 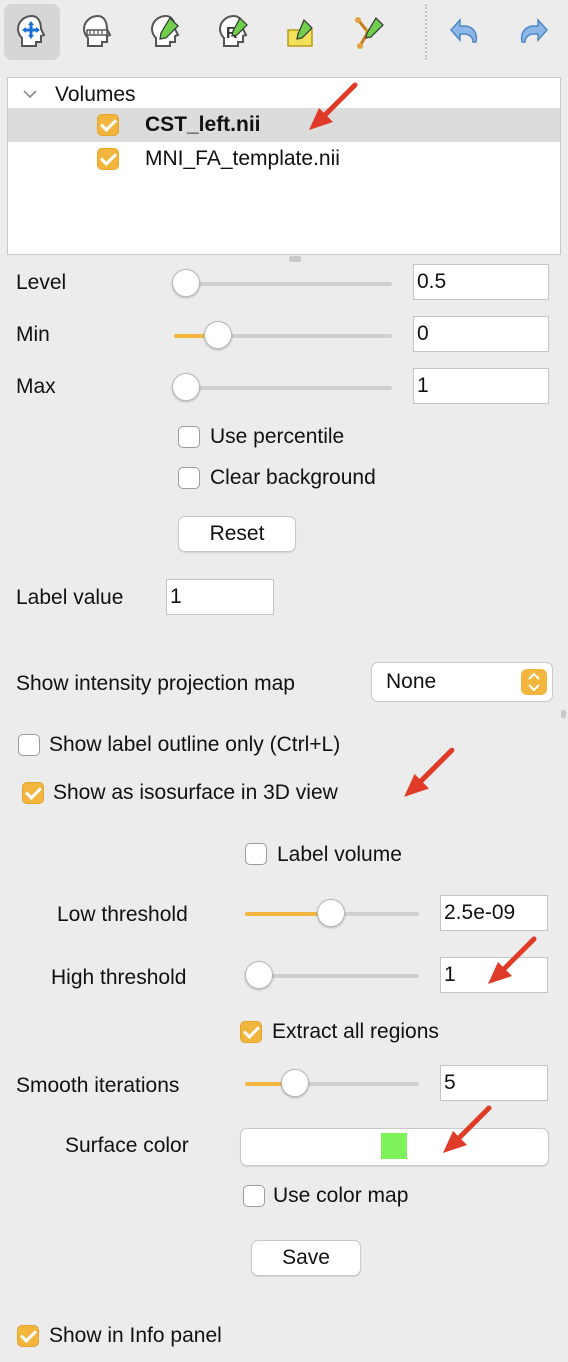 What do you see at coordinates (259, 975) in the screenshot?
I see `high-threshold-slider` at bounding box center [259, 975].